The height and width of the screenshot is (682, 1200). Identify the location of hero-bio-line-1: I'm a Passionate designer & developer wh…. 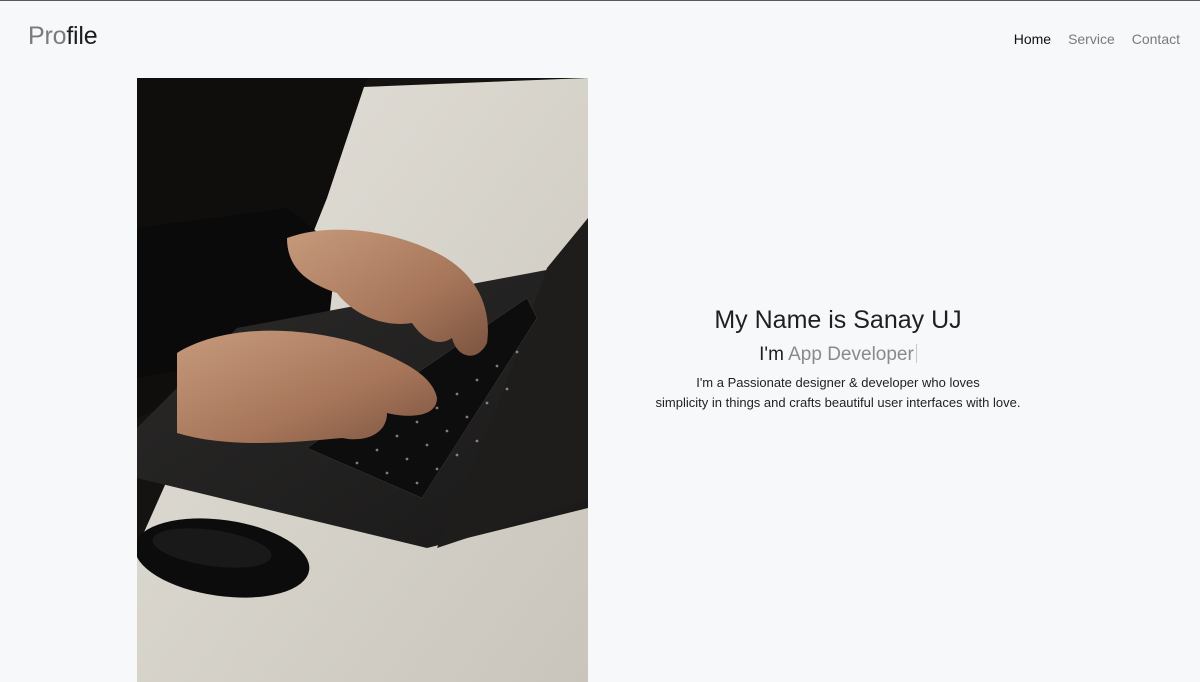
(838, 382).